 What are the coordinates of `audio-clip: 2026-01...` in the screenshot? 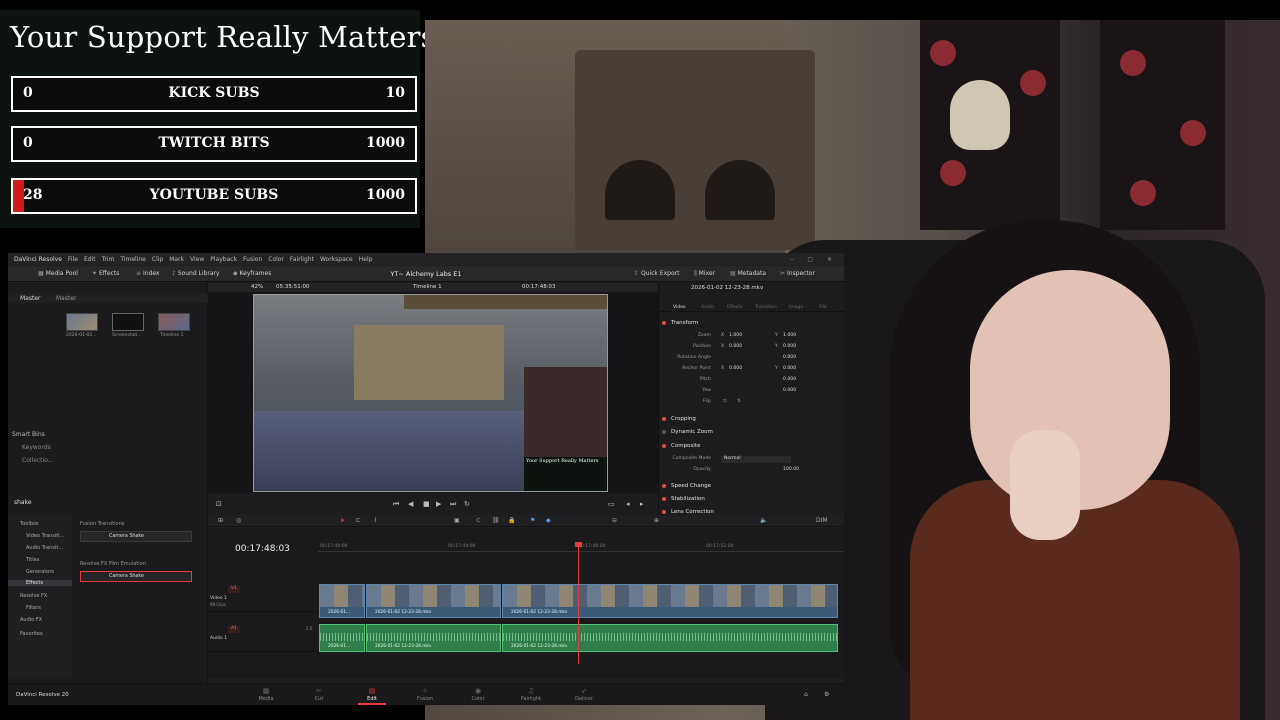 It's located at (342, 638).